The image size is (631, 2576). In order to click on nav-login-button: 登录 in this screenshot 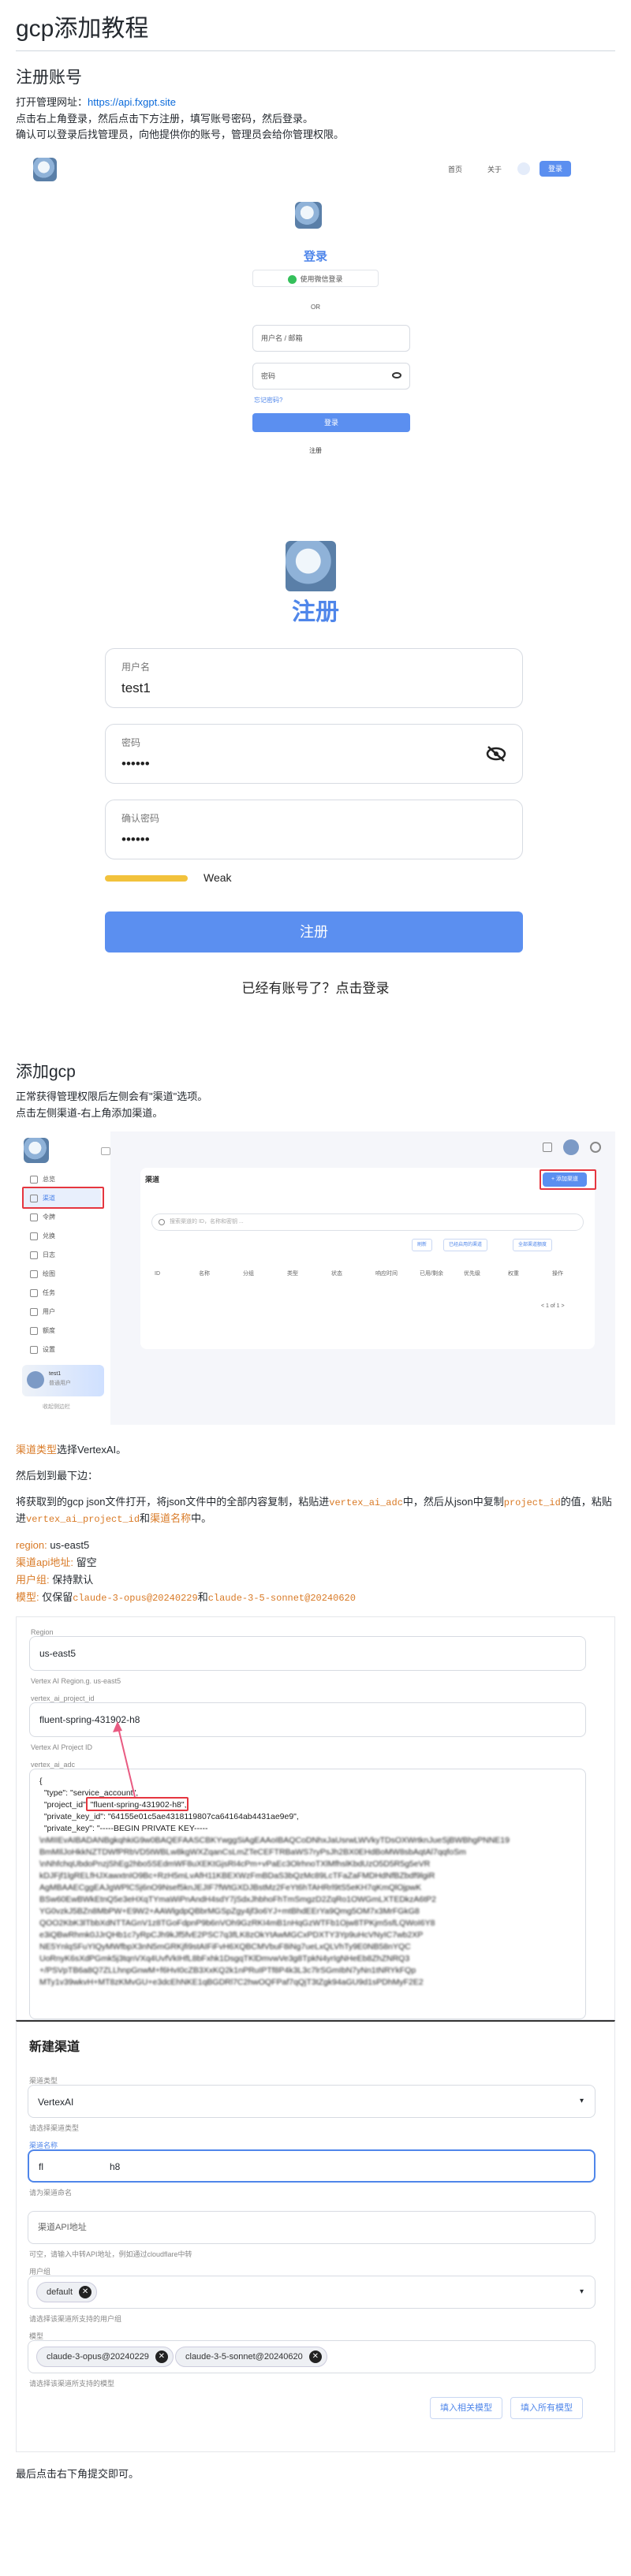, I will do `click(555, 169)`.